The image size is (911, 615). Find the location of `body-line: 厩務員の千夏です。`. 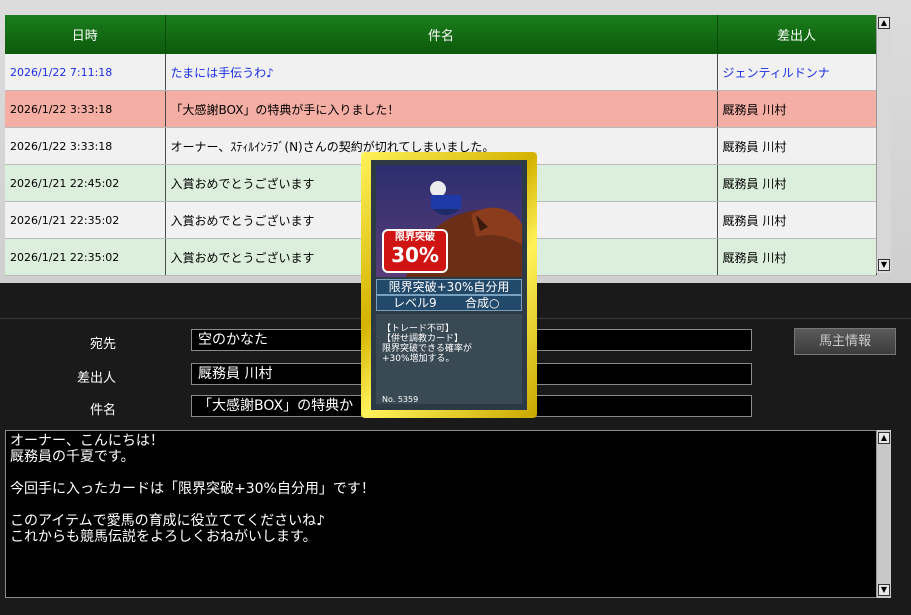

body-line: 厩務員の千夏です。 is located at coordinates (72, 457).